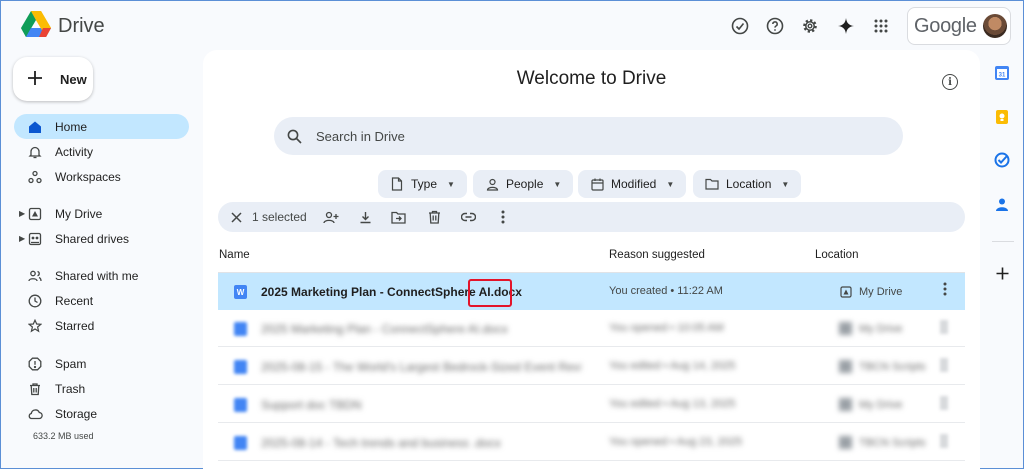  I want to click on search-input: Search in Drive, so click(588, 136).